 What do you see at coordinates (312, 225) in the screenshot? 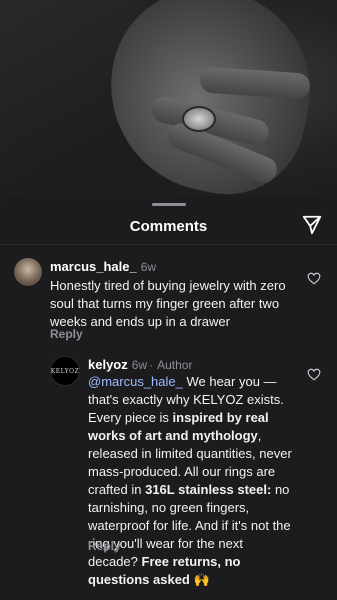
I see `share-icon` at bounding box center [312, 225].